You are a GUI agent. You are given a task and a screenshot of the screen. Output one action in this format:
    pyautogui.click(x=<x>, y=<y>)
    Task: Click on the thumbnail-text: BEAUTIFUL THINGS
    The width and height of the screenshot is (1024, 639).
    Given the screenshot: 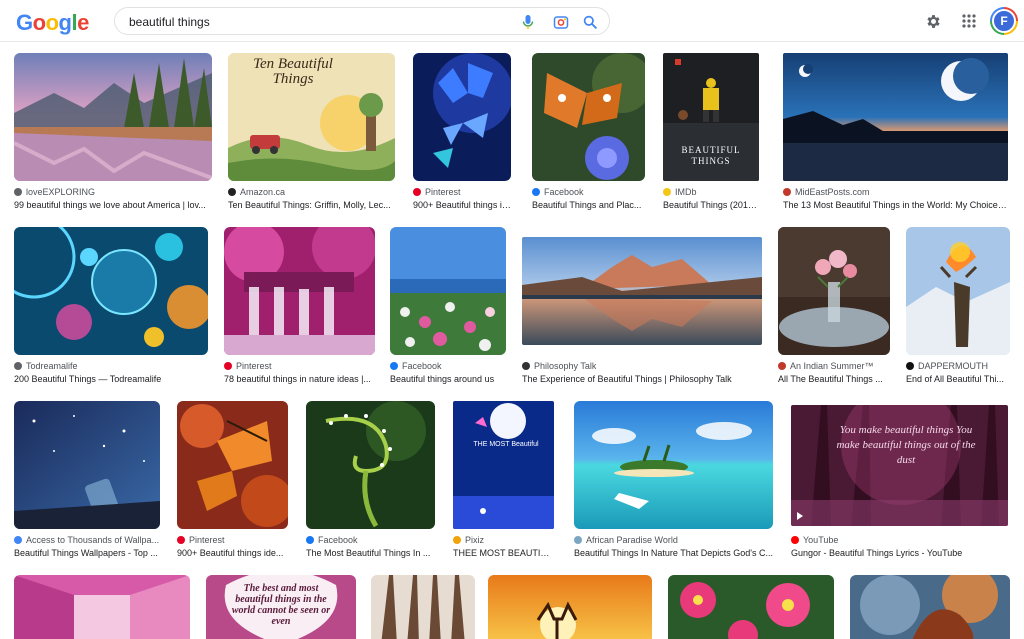 What is the action you would take?
    pyautogui.click(x=711, y=155)
    